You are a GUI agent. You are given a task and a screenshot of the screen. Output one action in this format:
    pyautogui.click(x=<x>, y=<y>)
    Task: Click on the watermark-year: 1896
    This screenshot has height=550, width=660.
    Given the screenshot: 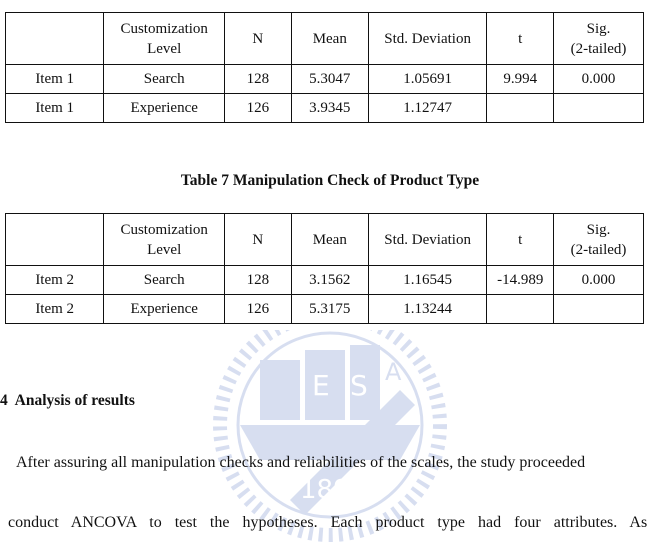 What is the action you would take?
    pyautogui.click(x=333, y=490)
    